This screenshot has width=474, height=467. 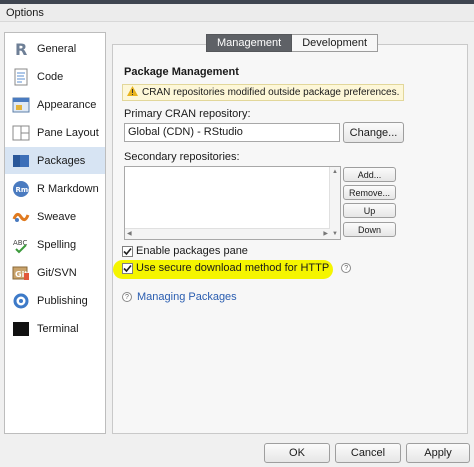 I want to click on tab-management: Management, so click(x=249, y=43).